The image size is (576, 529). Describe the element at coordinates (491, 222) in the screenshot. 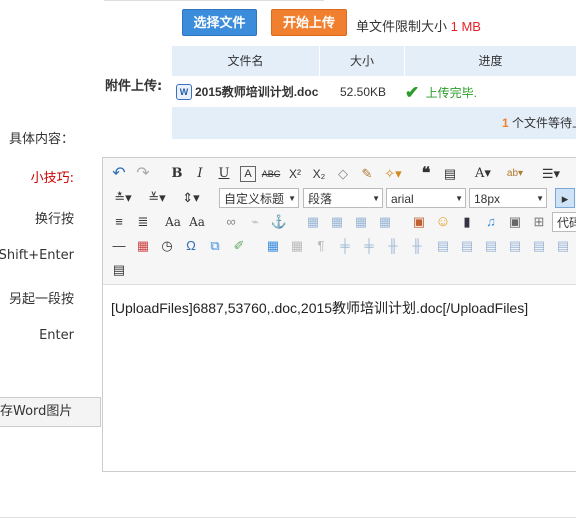

I see `music-icon: ♫` at that location.